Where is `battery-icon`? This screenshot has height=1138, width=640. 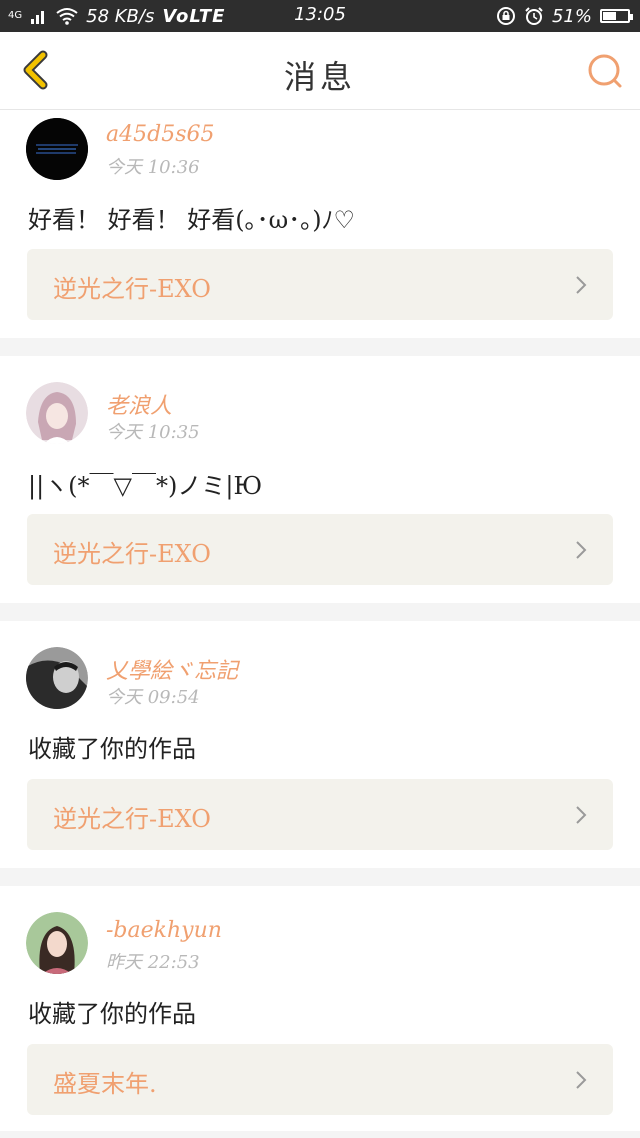
battery-icon is located at coordinates (616, 16).